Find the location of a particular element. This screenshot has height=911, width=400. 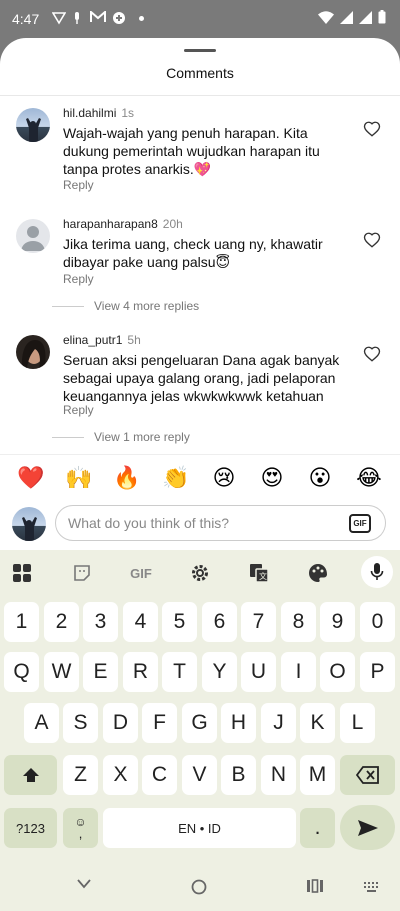

comment-time: 20h is located at coordinates (172, 224).